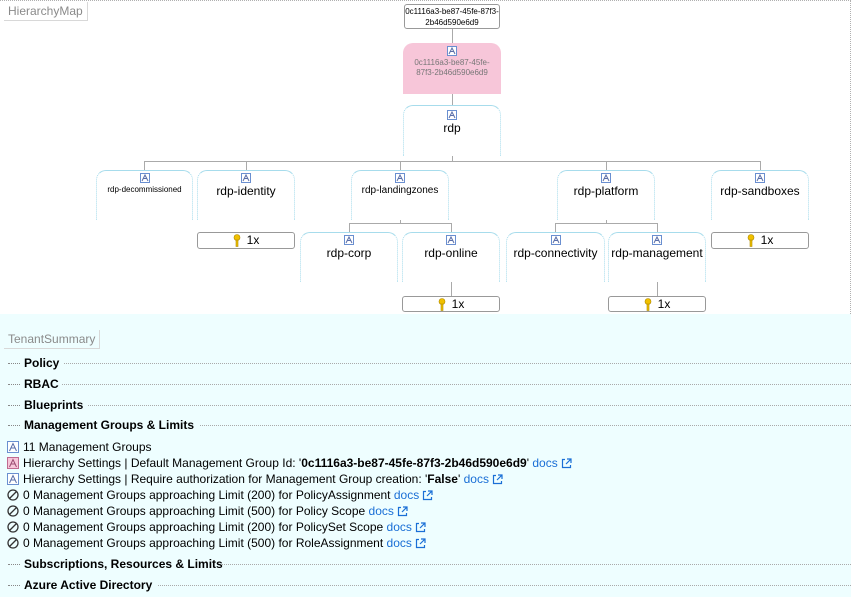 Image resolution: width=851 pixels, height=597 pixels. I want to click on mg-node-rdp: rdp, so click(452, 130).